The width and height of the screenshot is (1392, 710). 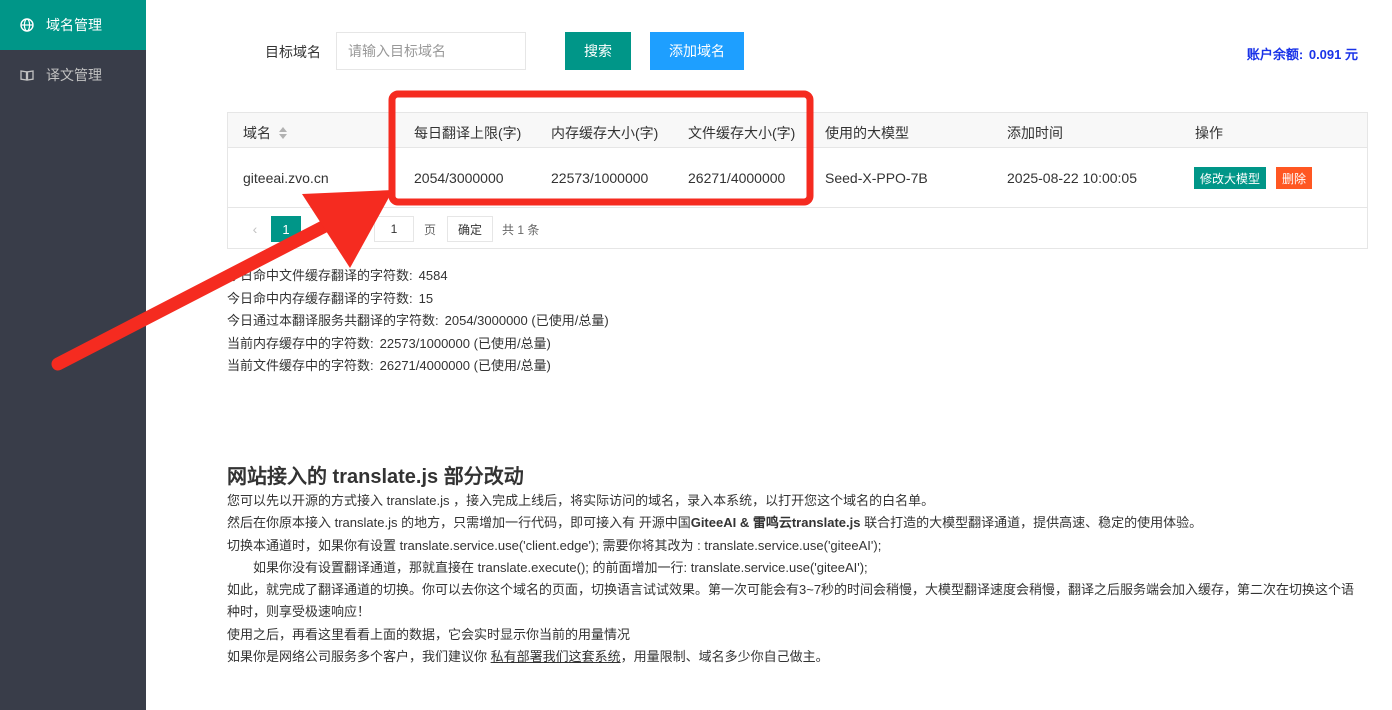 I want to click on stat-memory-cache-hits: 今日命中内存缓存翻译的字符数: 15, so click(x=418, y=299).